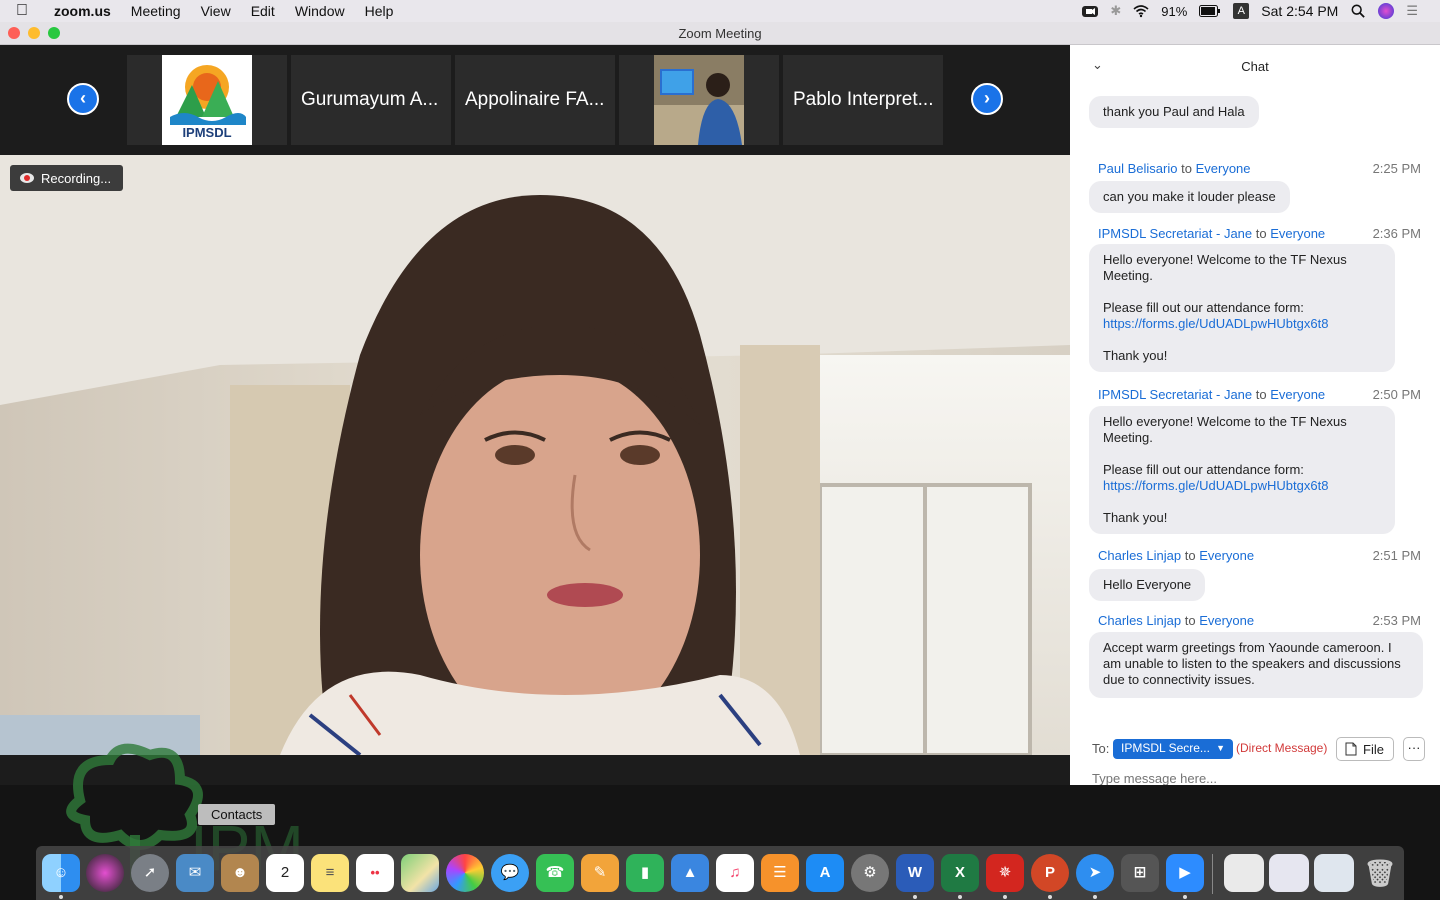 The image size is (1440, 900). I want to click on contacts-tooltip: Contacts, so click(237, 814).